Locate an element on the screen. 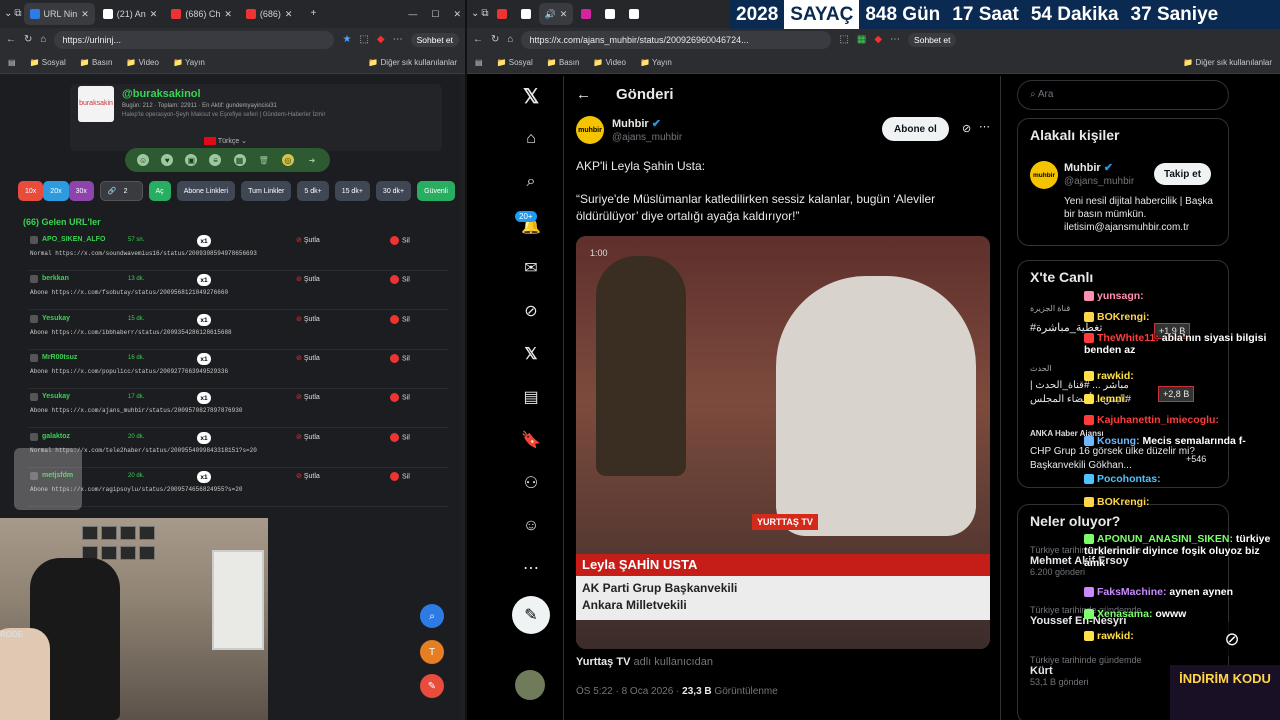  tab-youtube is located at coordinates (502, 14).